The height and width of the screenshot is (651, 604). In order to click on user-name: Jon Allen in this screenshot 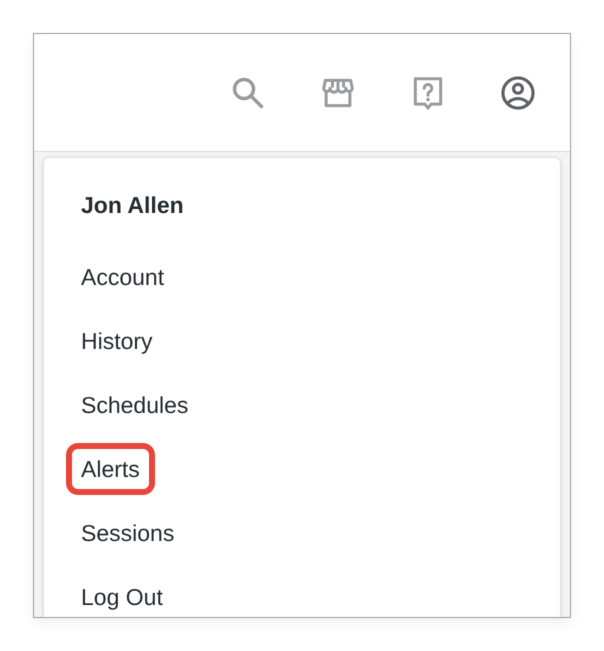, I will do `click(132, 205)`.